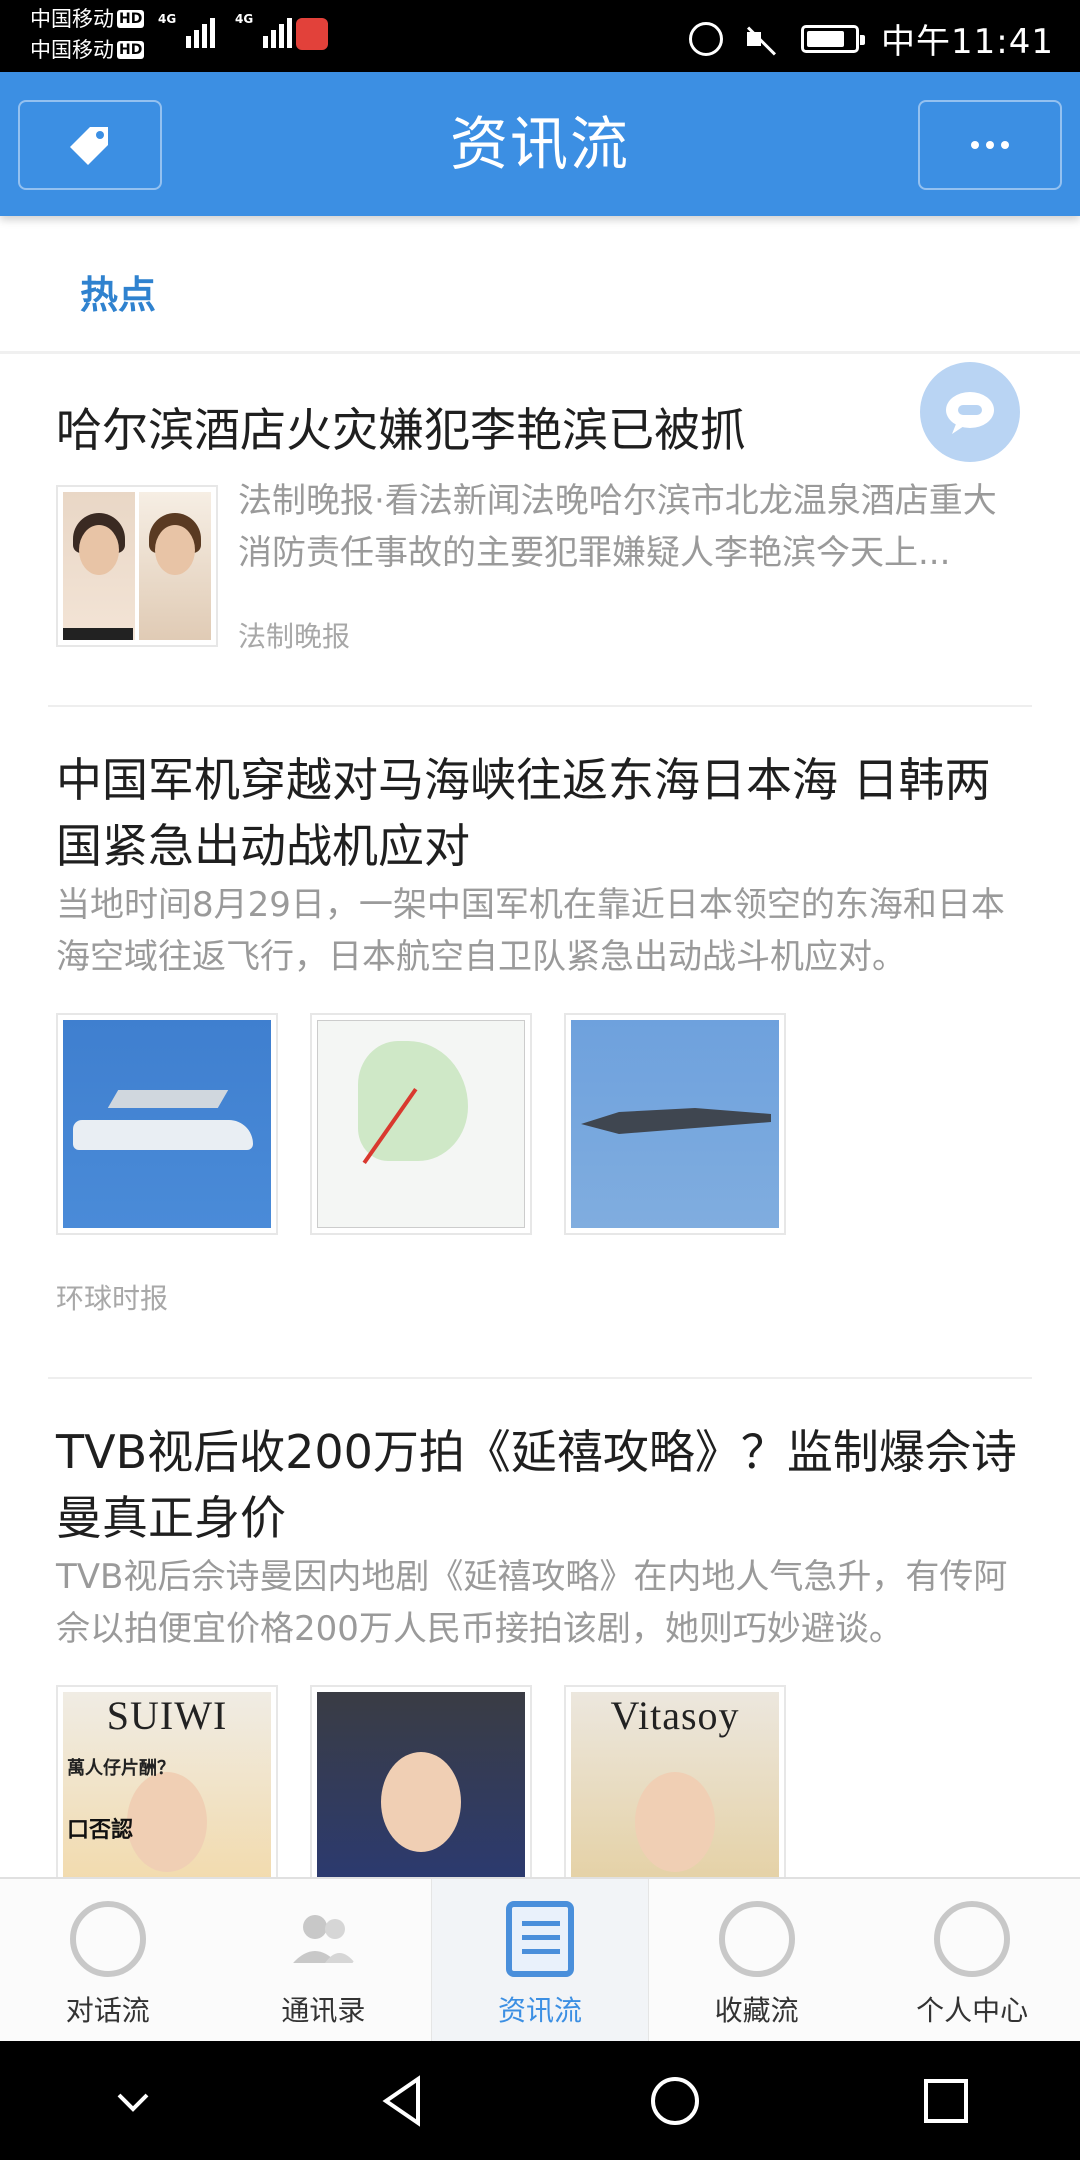  What do you see at coordinates (324, 1939) in the screenshot?
I see `contacts-icon` at bounding box center [324, 1939].